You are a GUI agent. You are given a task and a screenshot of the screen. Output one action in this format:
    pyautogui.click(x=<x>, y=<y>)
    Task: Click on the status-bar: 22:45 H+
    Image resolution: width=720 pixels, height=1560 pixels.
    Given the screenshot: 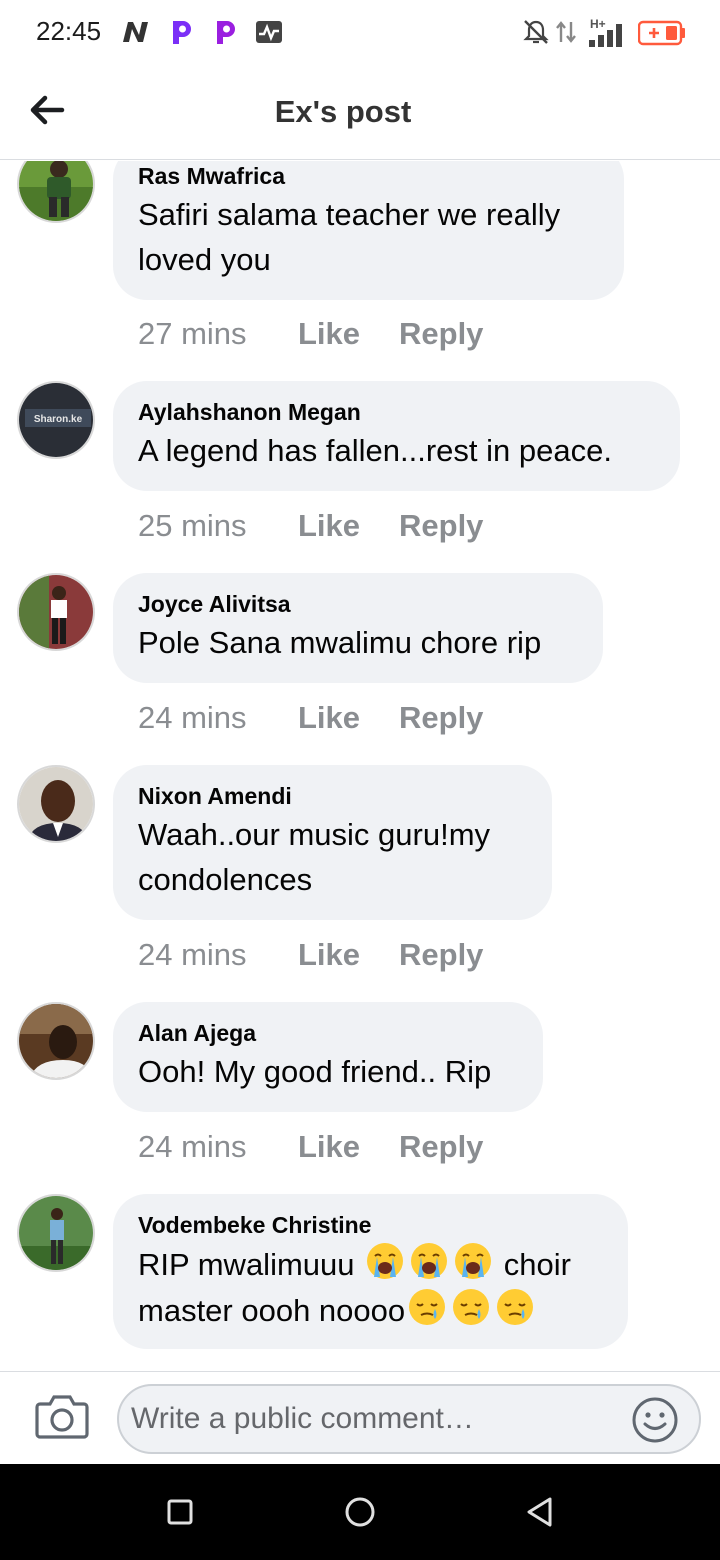 What is the action you would take?
    pyautogui.click(x=360, y=33)
    